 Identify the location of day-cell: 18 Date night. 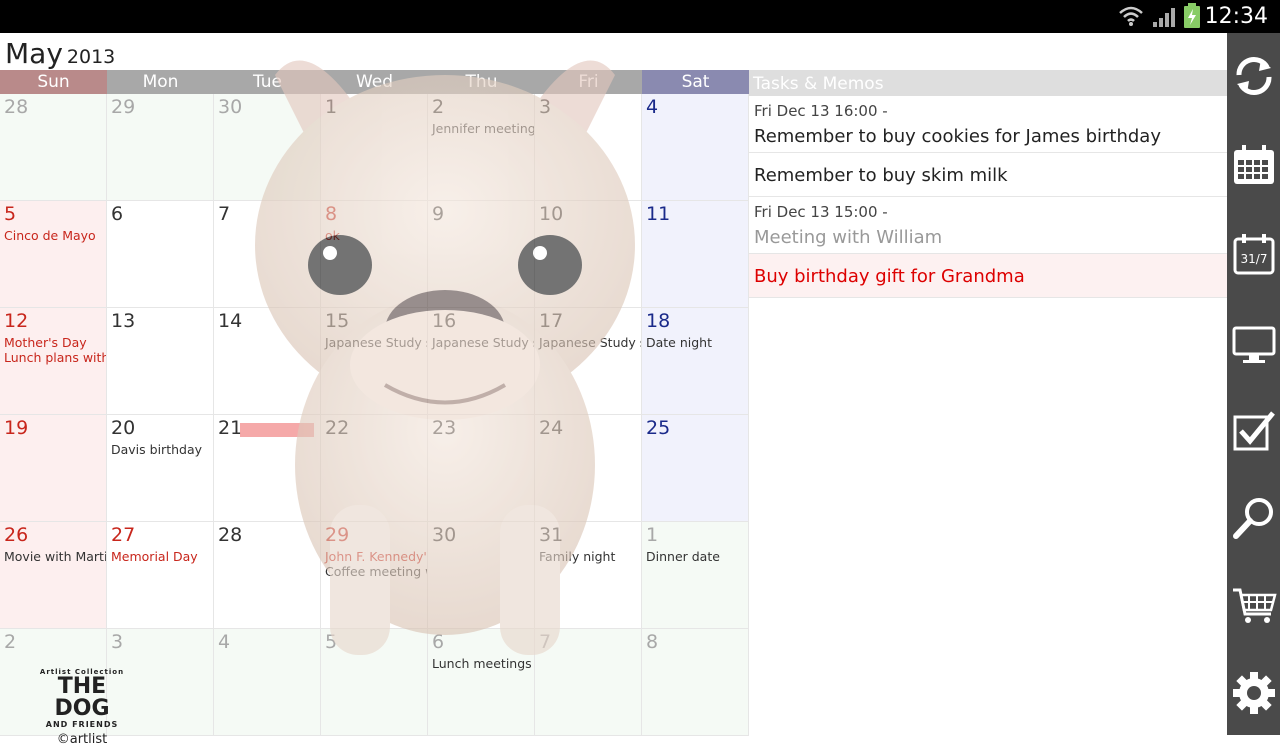
(695, 361).